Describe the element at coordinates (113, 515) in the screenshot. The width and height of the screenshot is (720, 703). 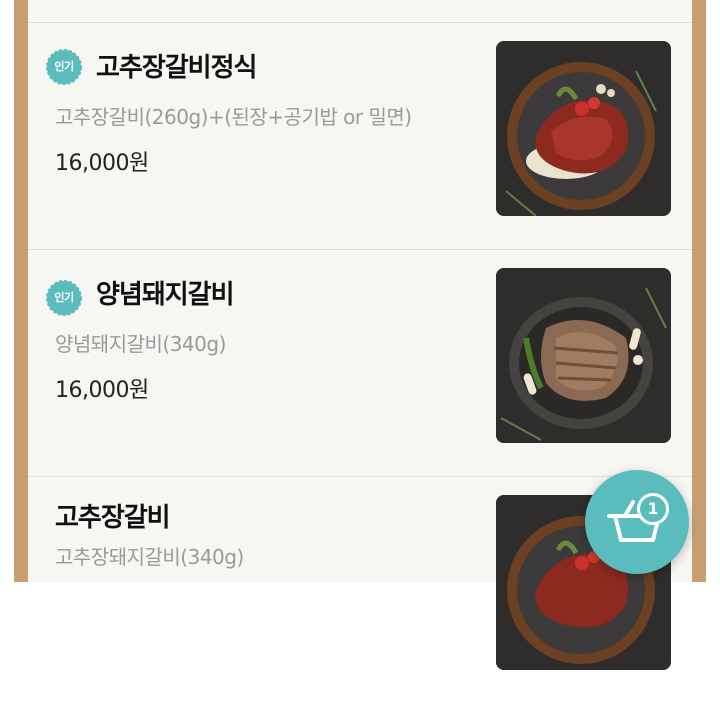
I see `menu-item-name: 고추장갈비` at that location.